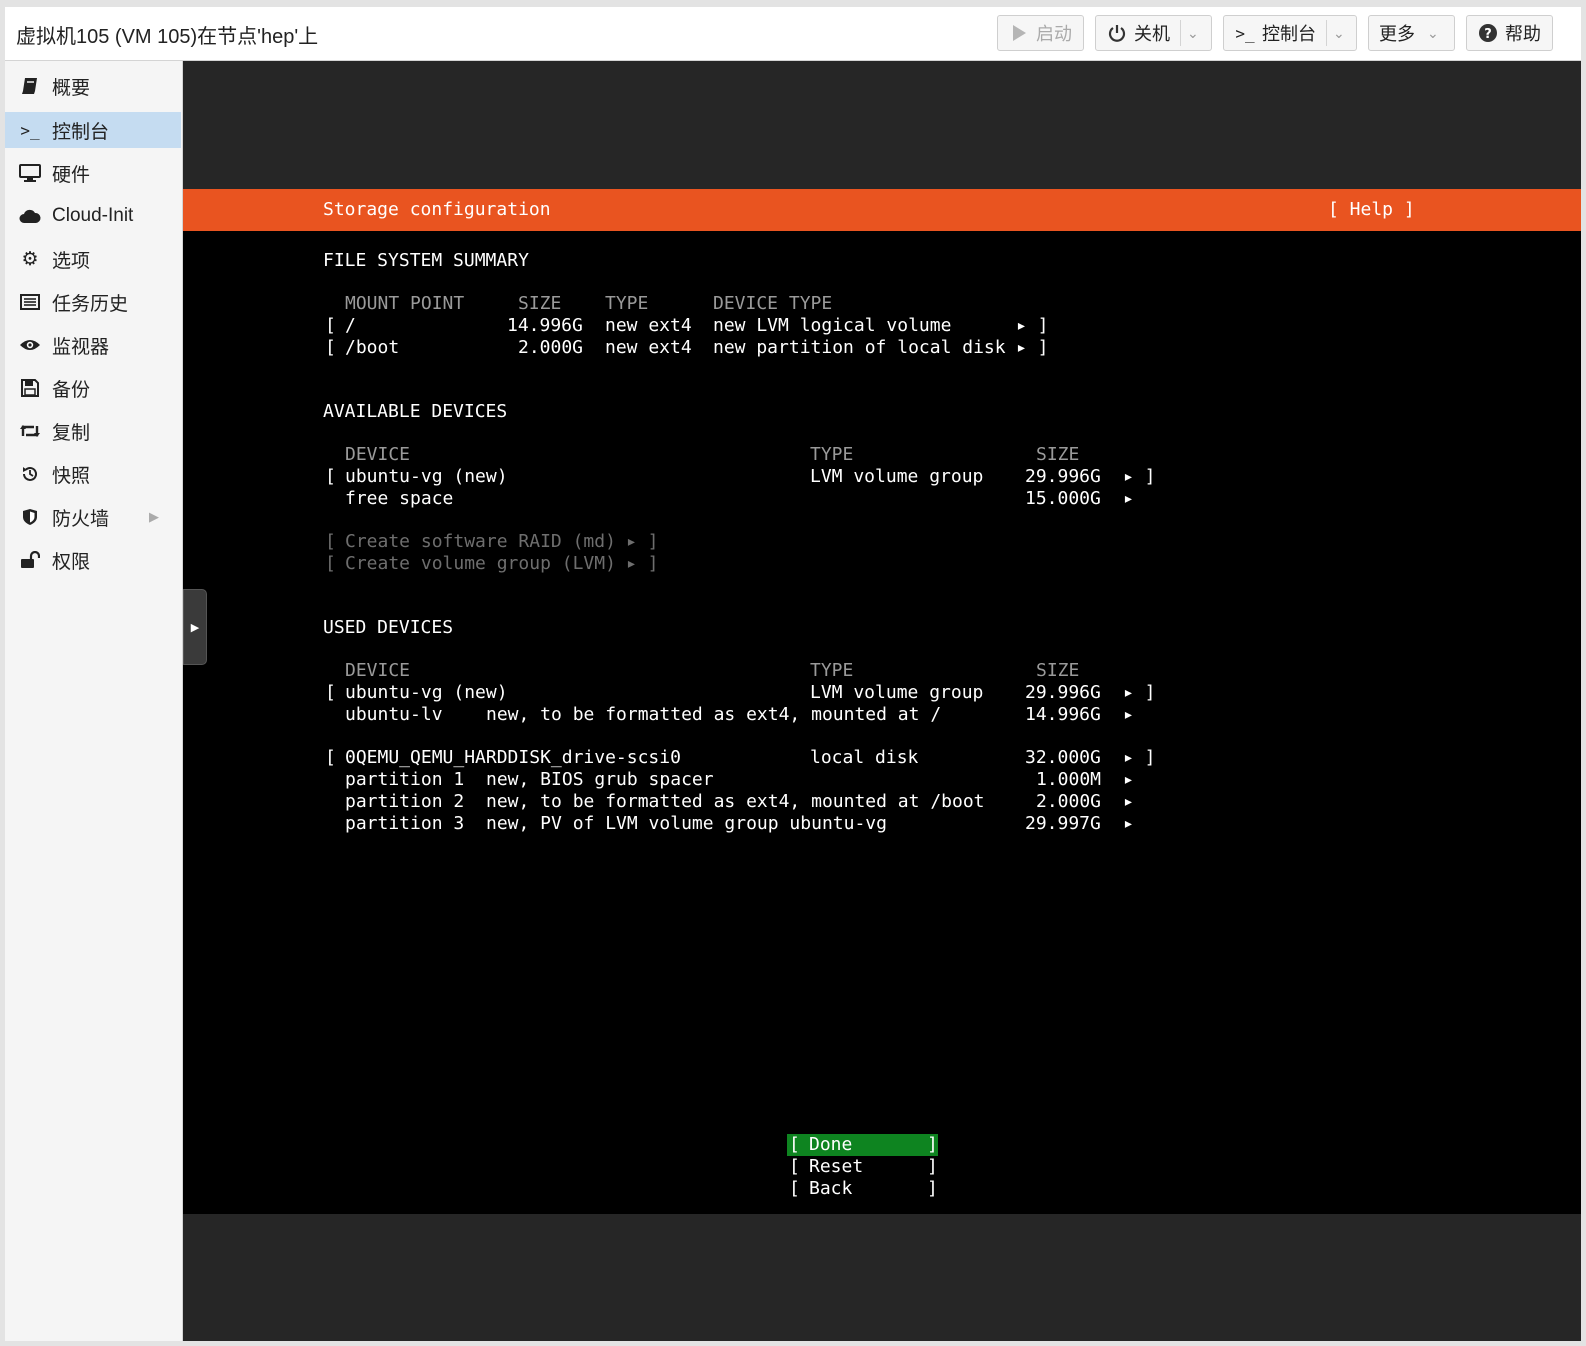  What do you see at coordinates (30, 560) in the screenshot?
I see `unlock-icon` at bounding box center [30, 560].